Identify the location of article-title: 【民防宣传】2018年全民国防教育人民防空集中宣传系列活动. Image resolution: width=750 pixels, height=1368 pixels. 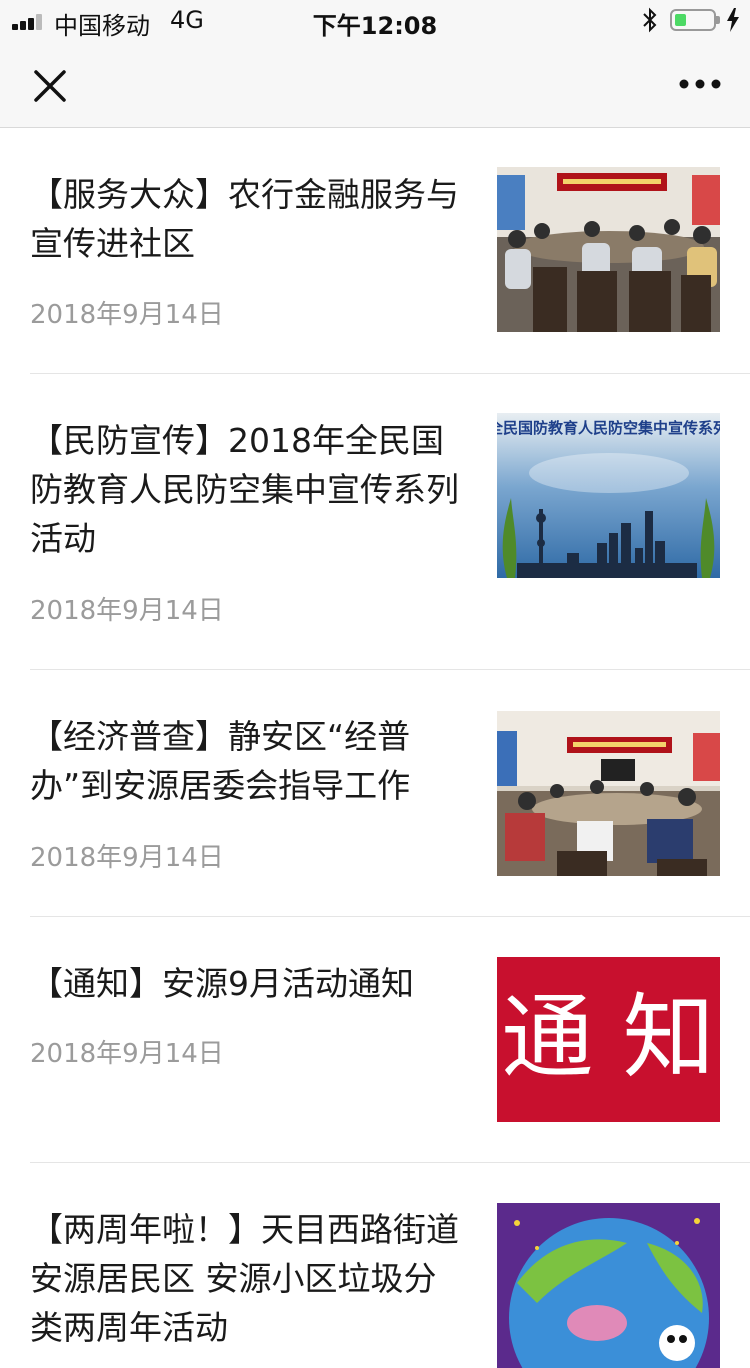
(244, 489).